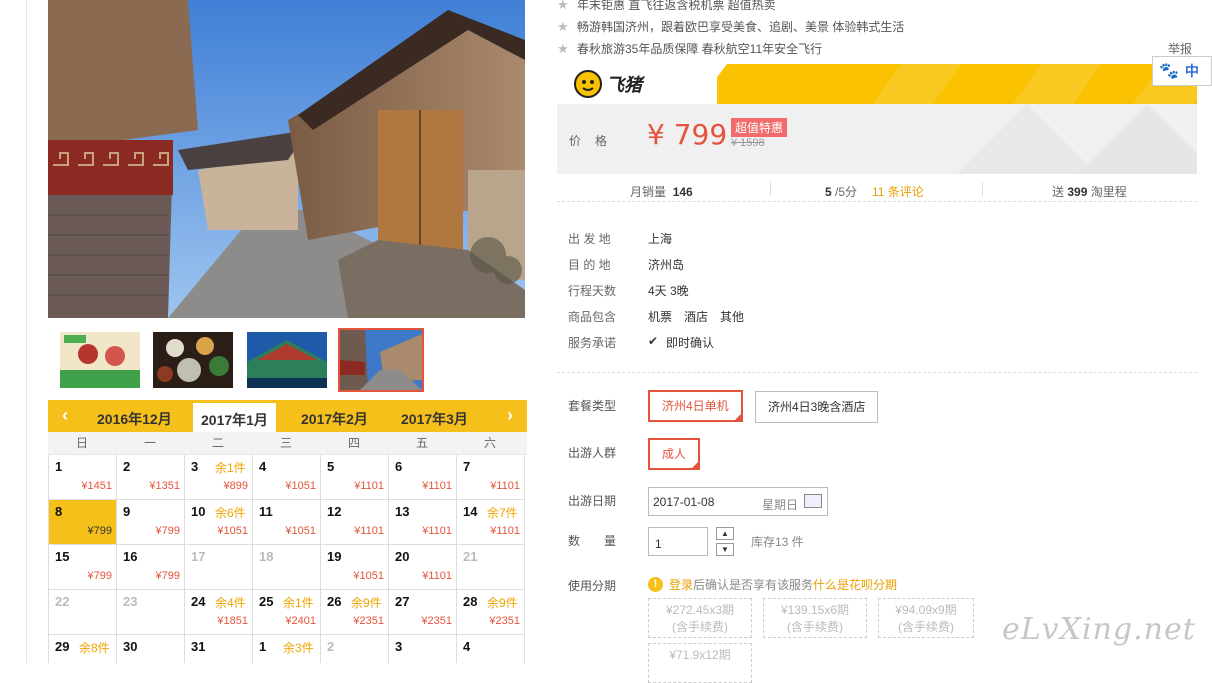 This screenshot has height=683, width=1212. What do you see at coordinates (83, 477) in the screenshot?
I see `calendar-day: 1 ¥1451` at bounding box center [83, 477].